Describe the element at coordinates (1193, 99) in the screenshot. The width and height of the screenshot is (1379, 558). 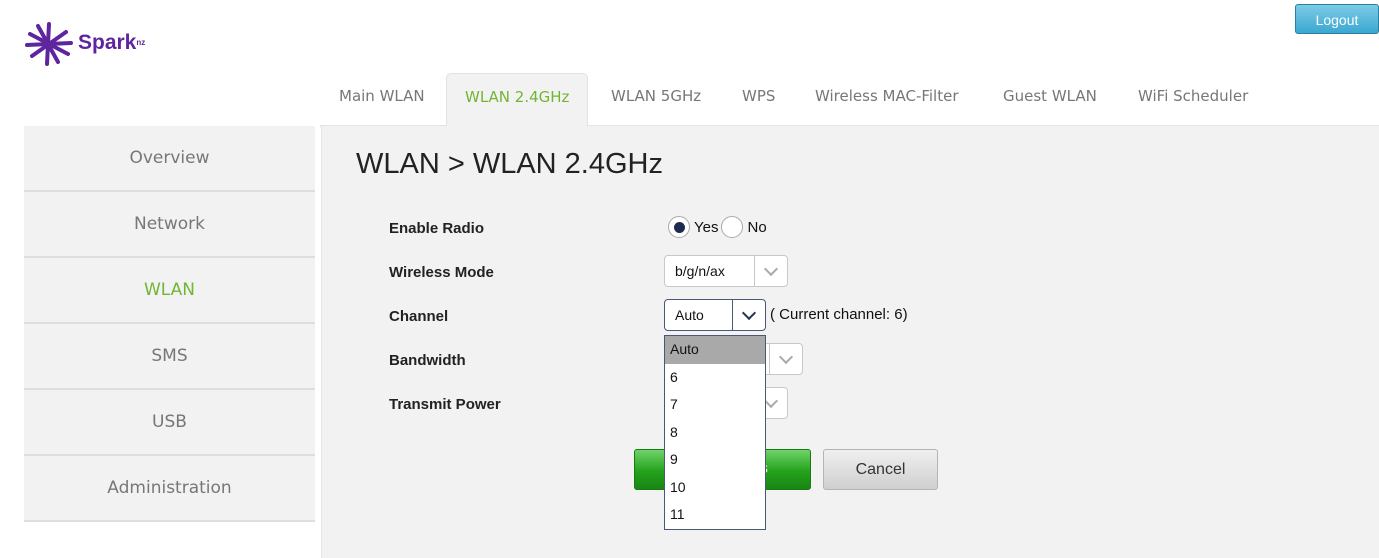
I see `tab-wifi-scheduler: WiFi Scheduler` at that location.